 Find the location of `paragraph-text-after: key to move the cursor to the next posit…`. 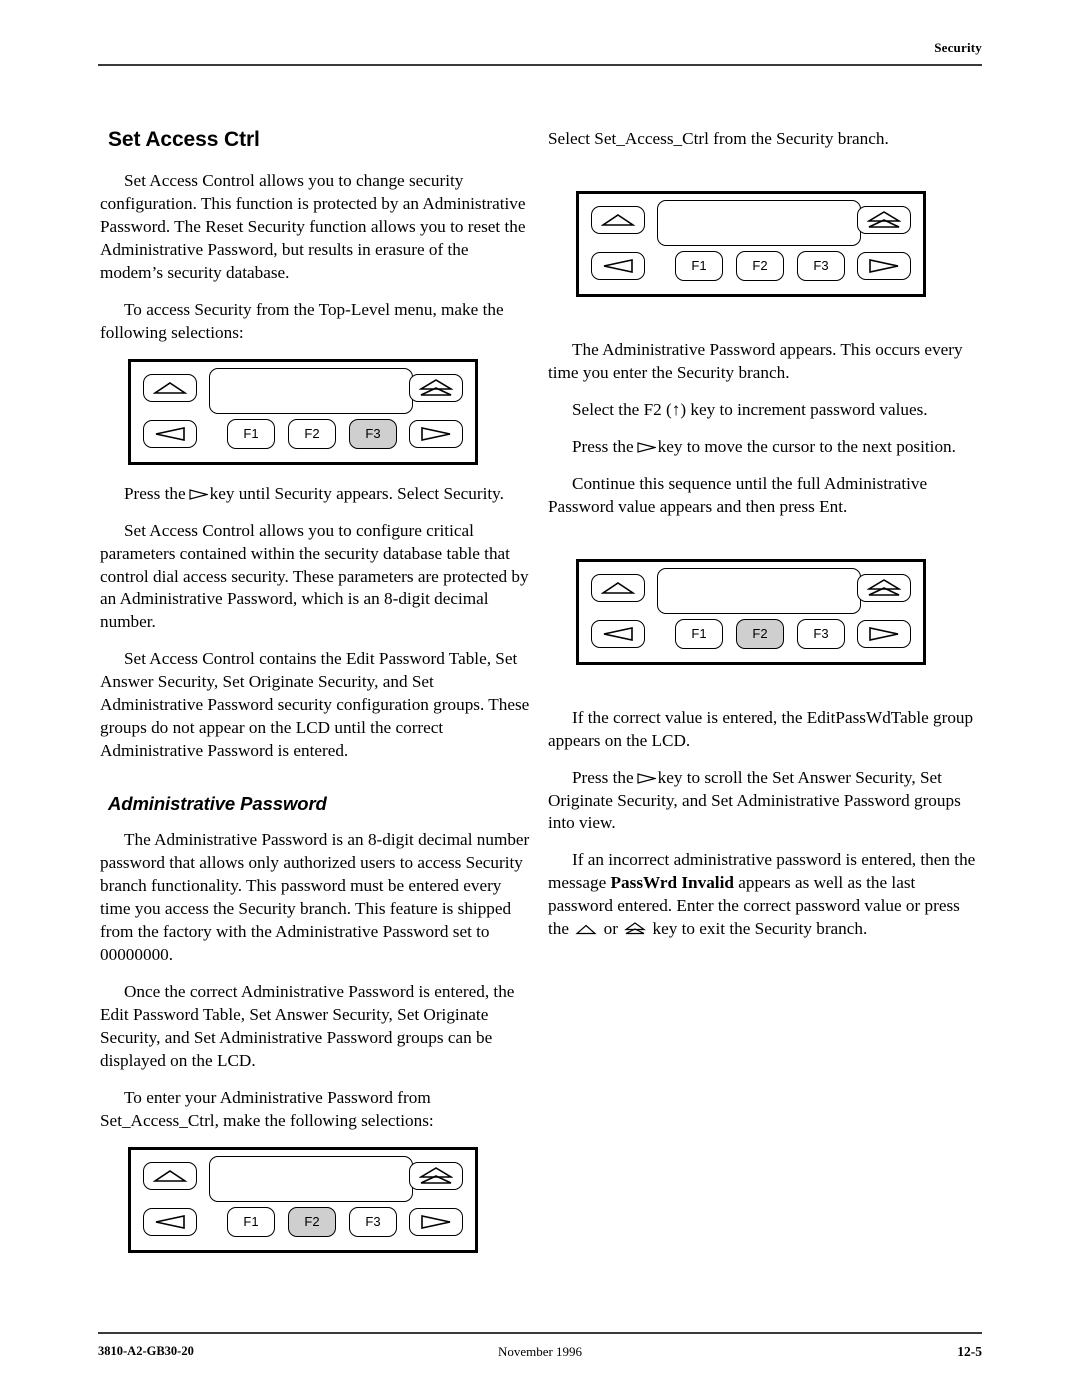

paragraph-text-after: key to move the cursor to the next posit… is located at coordinates (806, 446).